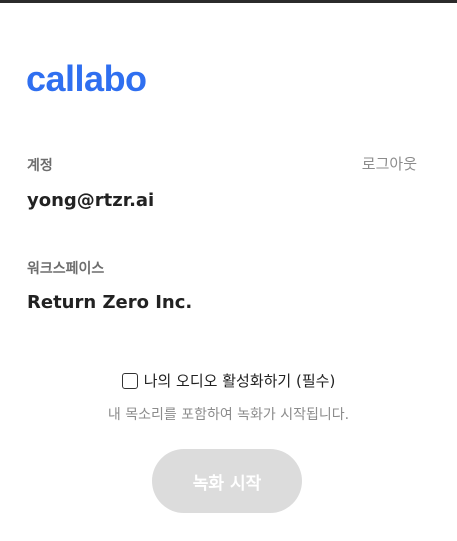 The width and height of the screenshot is (457, 541). I want to click on workspace-label: 워크스페이스, so click(66, 269).